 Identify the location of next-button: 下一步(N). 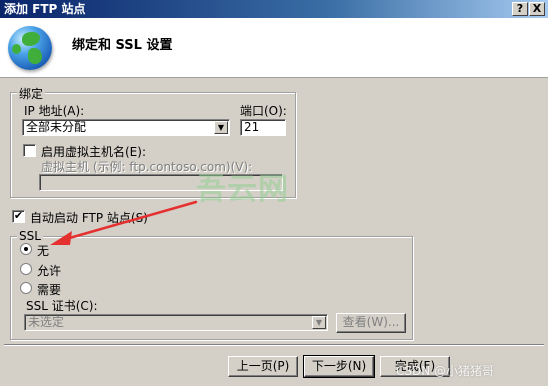
(339, 366).